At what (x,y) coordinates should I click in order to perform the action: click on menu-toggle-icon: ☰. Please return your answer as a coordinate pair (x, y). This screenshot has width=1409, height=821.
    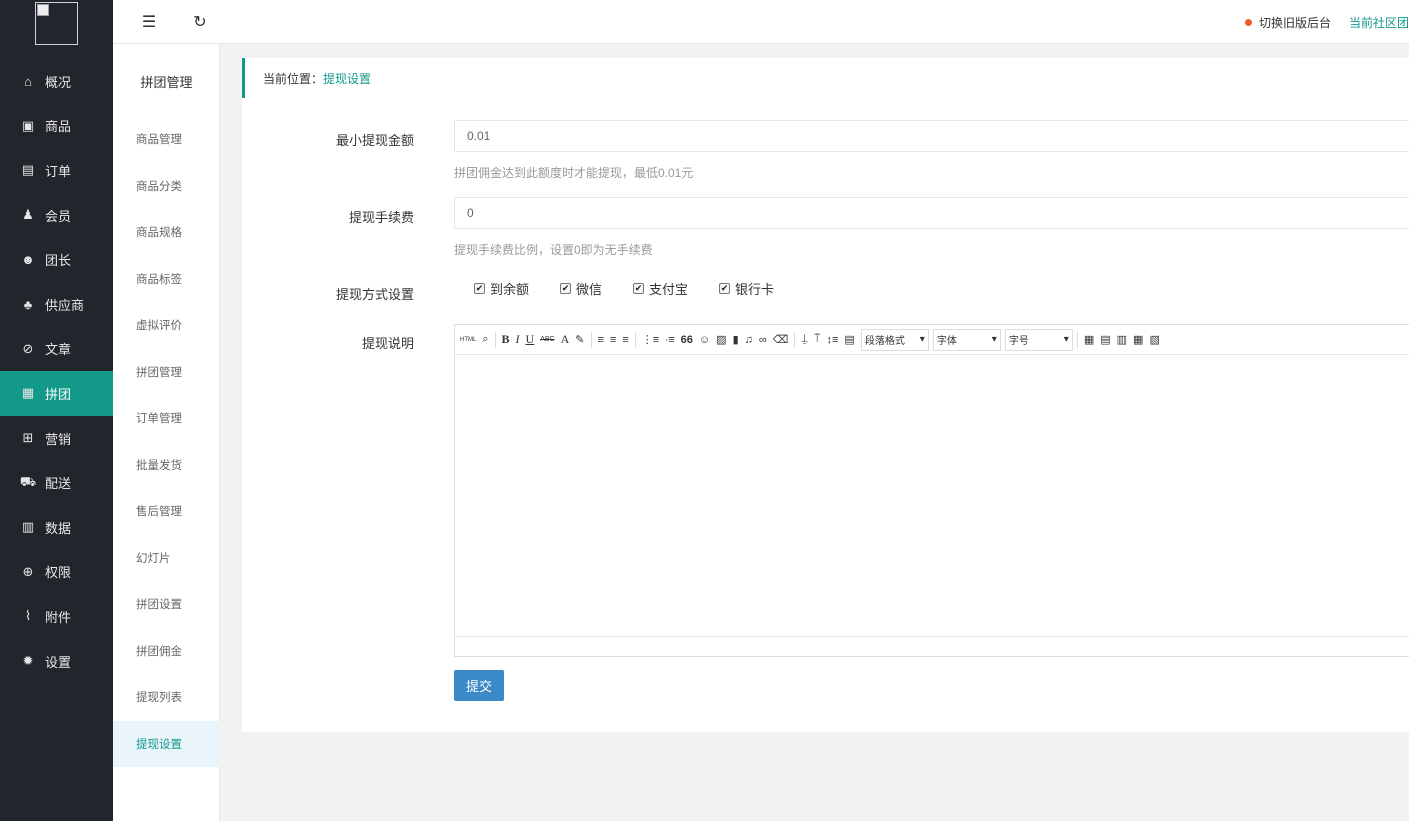
    Looking at the image, I should click on (149, 22).